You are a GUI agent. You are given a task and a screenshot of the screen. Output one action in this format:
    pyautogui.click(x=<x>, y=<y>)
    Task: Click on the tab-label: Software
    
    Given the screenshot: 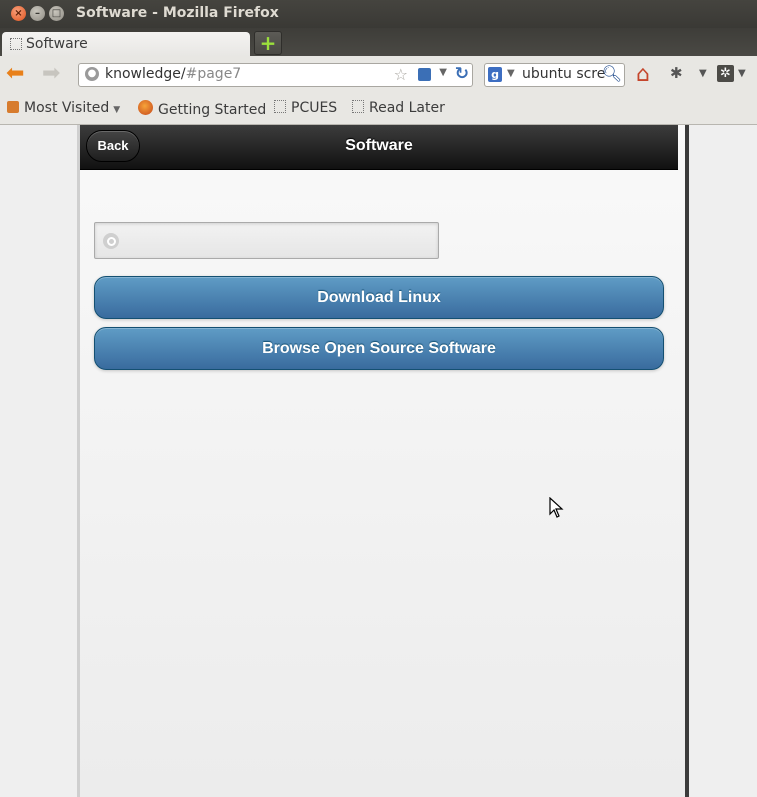 What is the action you would take?
    pyautogui.click(x=57, y=44)
    